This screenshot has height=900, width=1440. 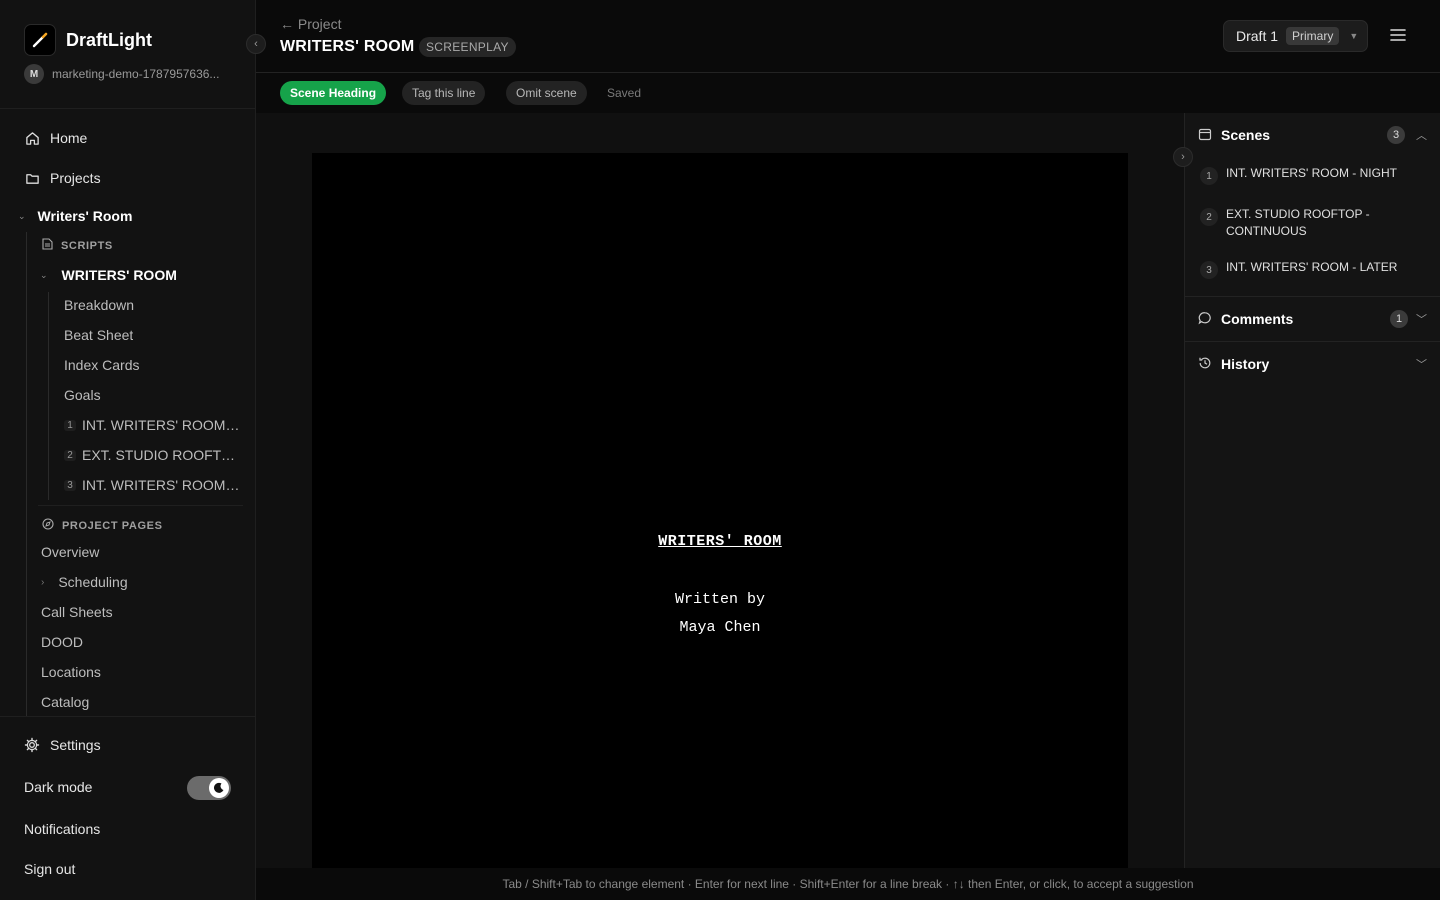 What do you see at coordinates (1312, 135) in the screenshot?
I see `scenes-panel-header: Scenes 3 ︿` at bounding box center [1312, 135].